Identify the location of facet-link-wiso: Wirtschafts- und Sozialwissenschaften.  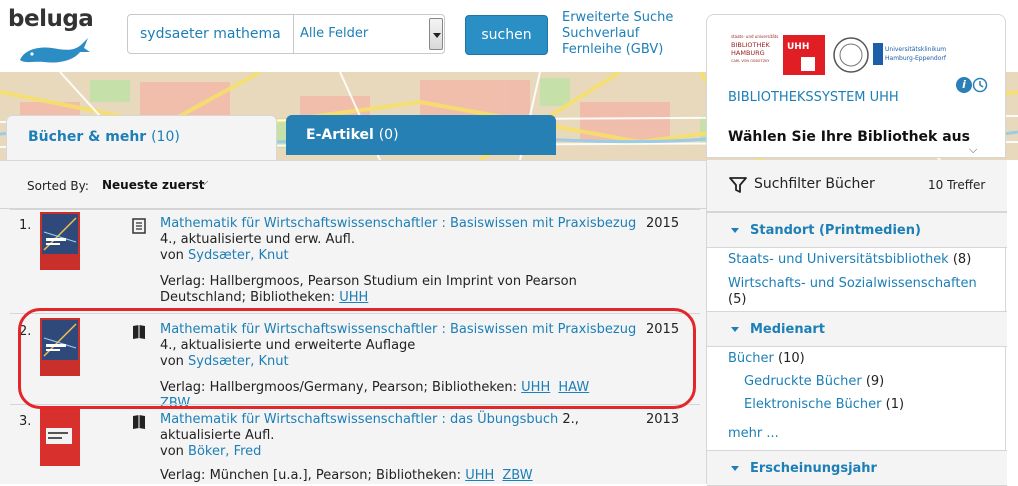
(852, 283).